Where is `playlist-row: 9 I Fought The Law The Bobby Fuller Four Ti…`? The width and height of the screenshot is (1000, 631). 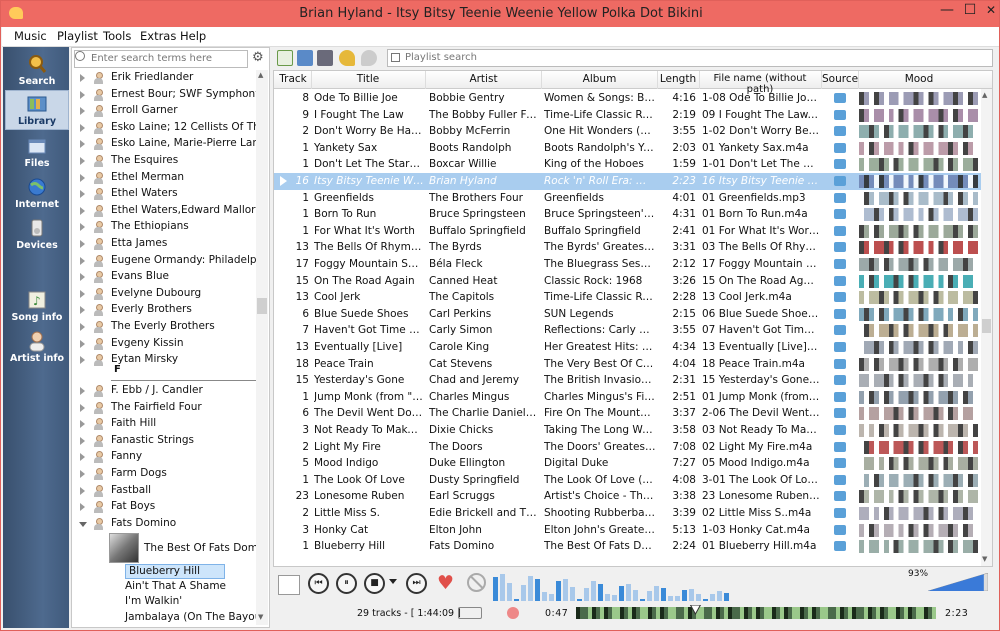 playlist-row: 9 I Fought The Law The Bobby Fuller Four Ti… is located at coordinates (633, 115).